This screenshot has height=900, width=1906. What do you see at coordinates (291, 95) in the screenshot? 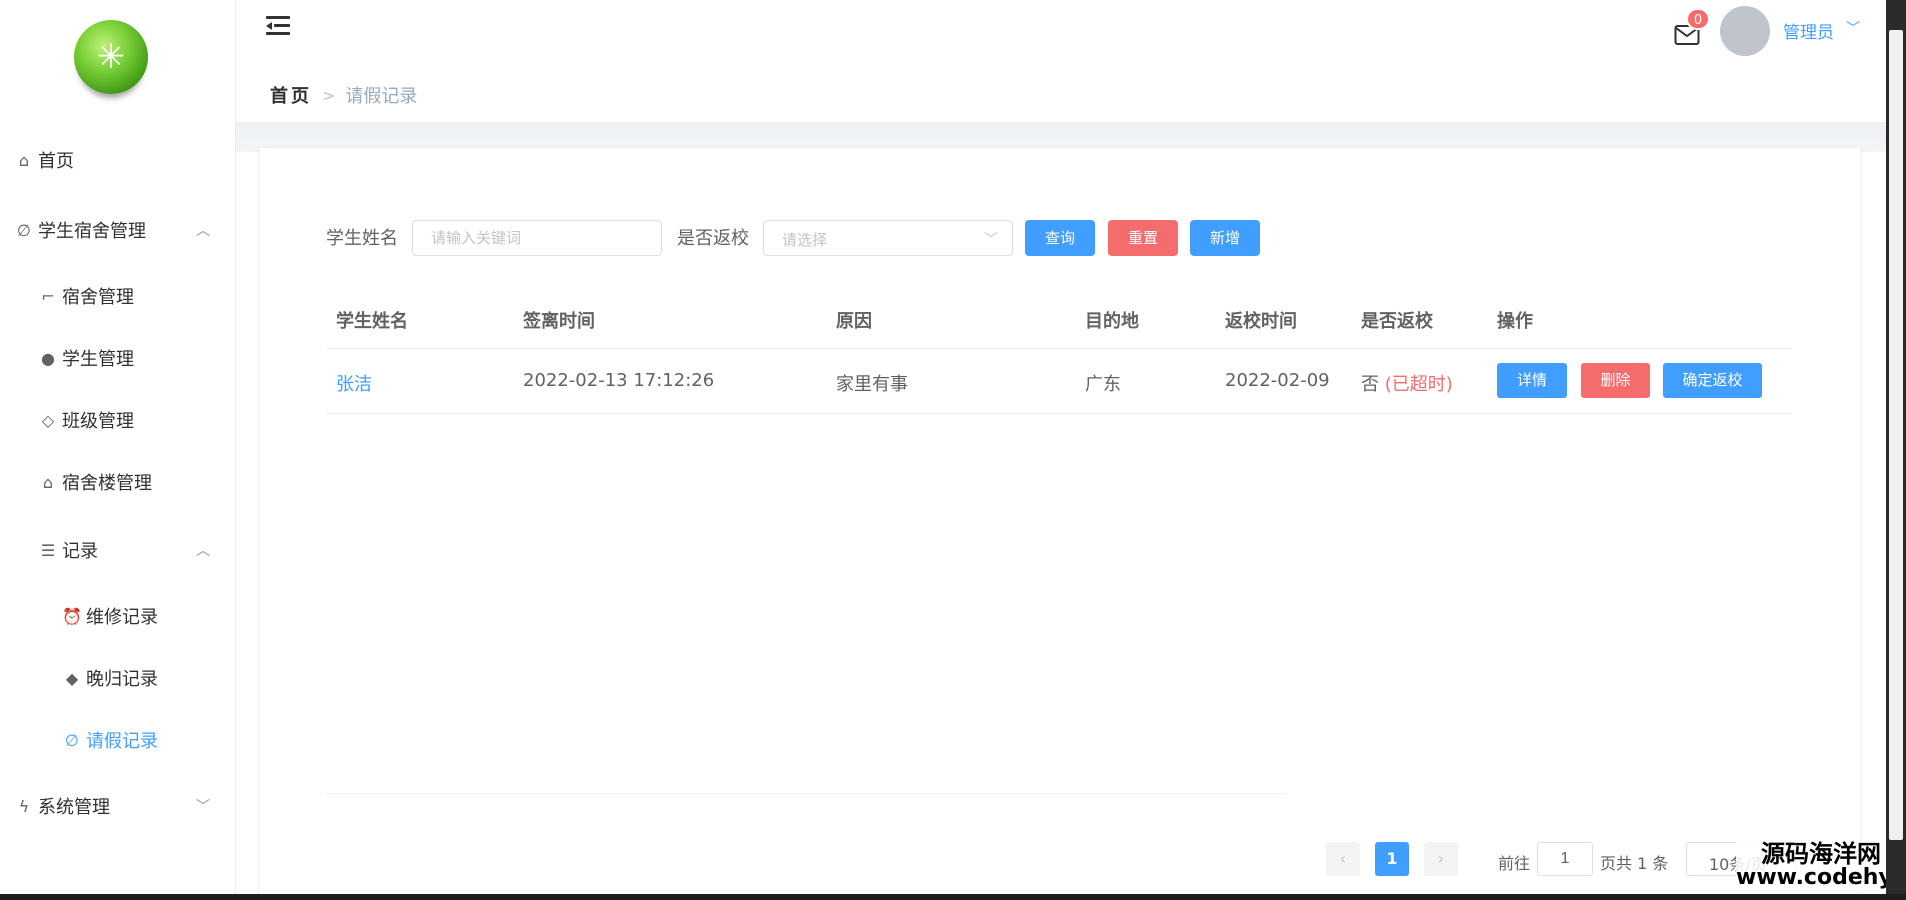
I see `breadcrumb-home: 首页` at bounding box center [291, 95].